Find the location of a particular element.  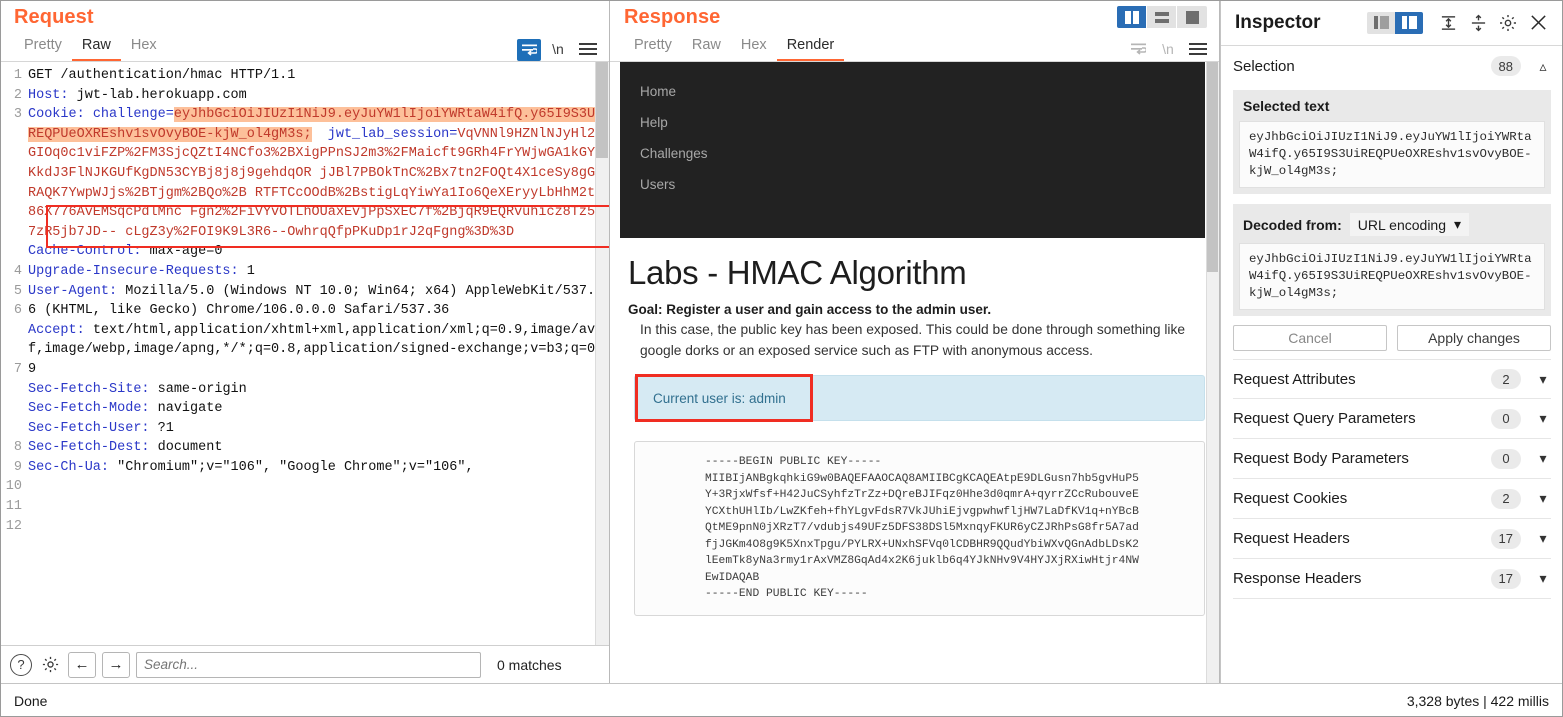

cancel-button: Cancel is located at coordinates (1310, 338).